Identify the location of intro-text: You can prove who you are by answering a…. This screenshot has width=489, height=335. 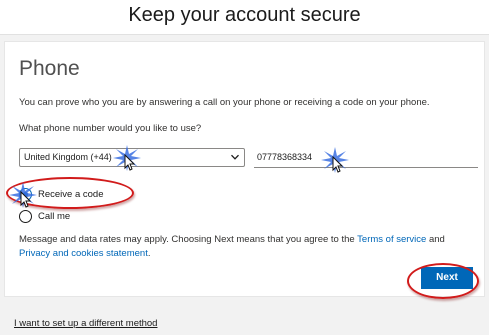
(224, 102).